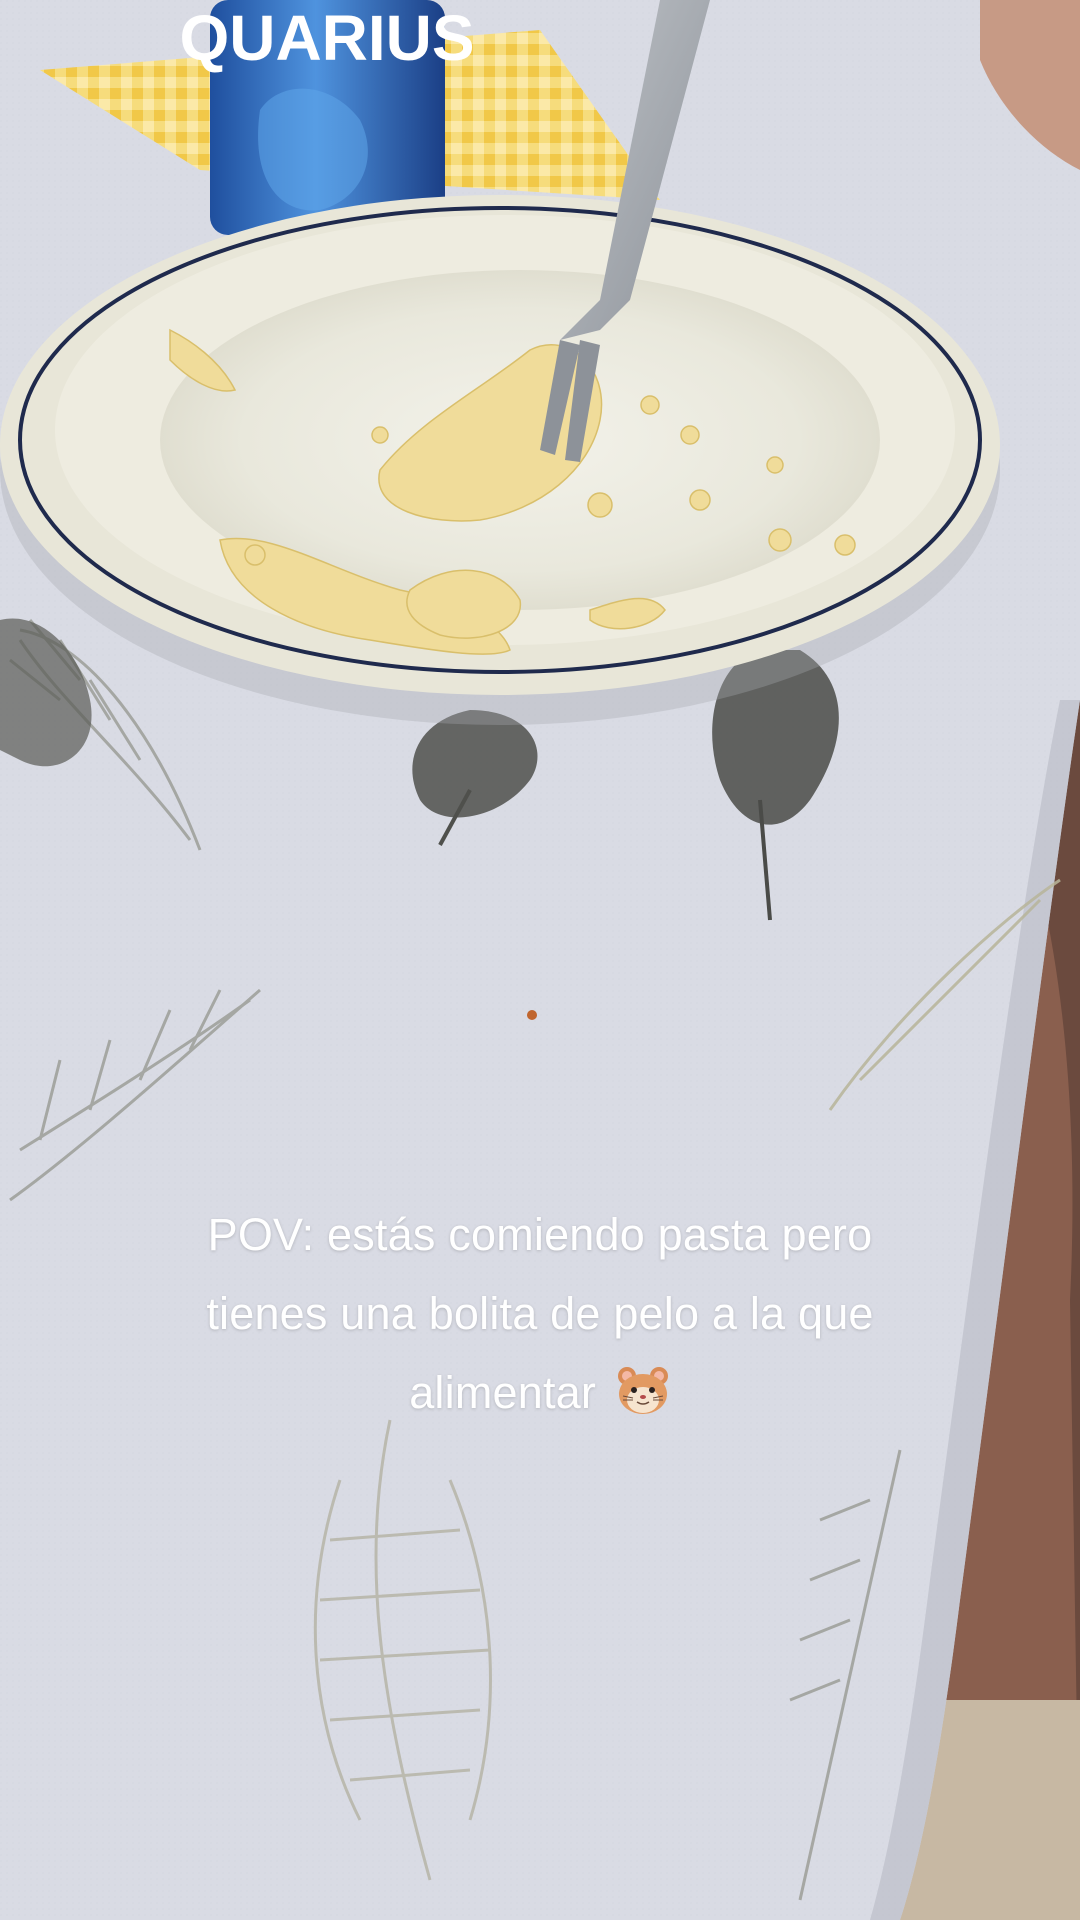 This screenshot has height=1920, width=1080. I want to click on caption-line-3: alimentar, so click(540, 1392).